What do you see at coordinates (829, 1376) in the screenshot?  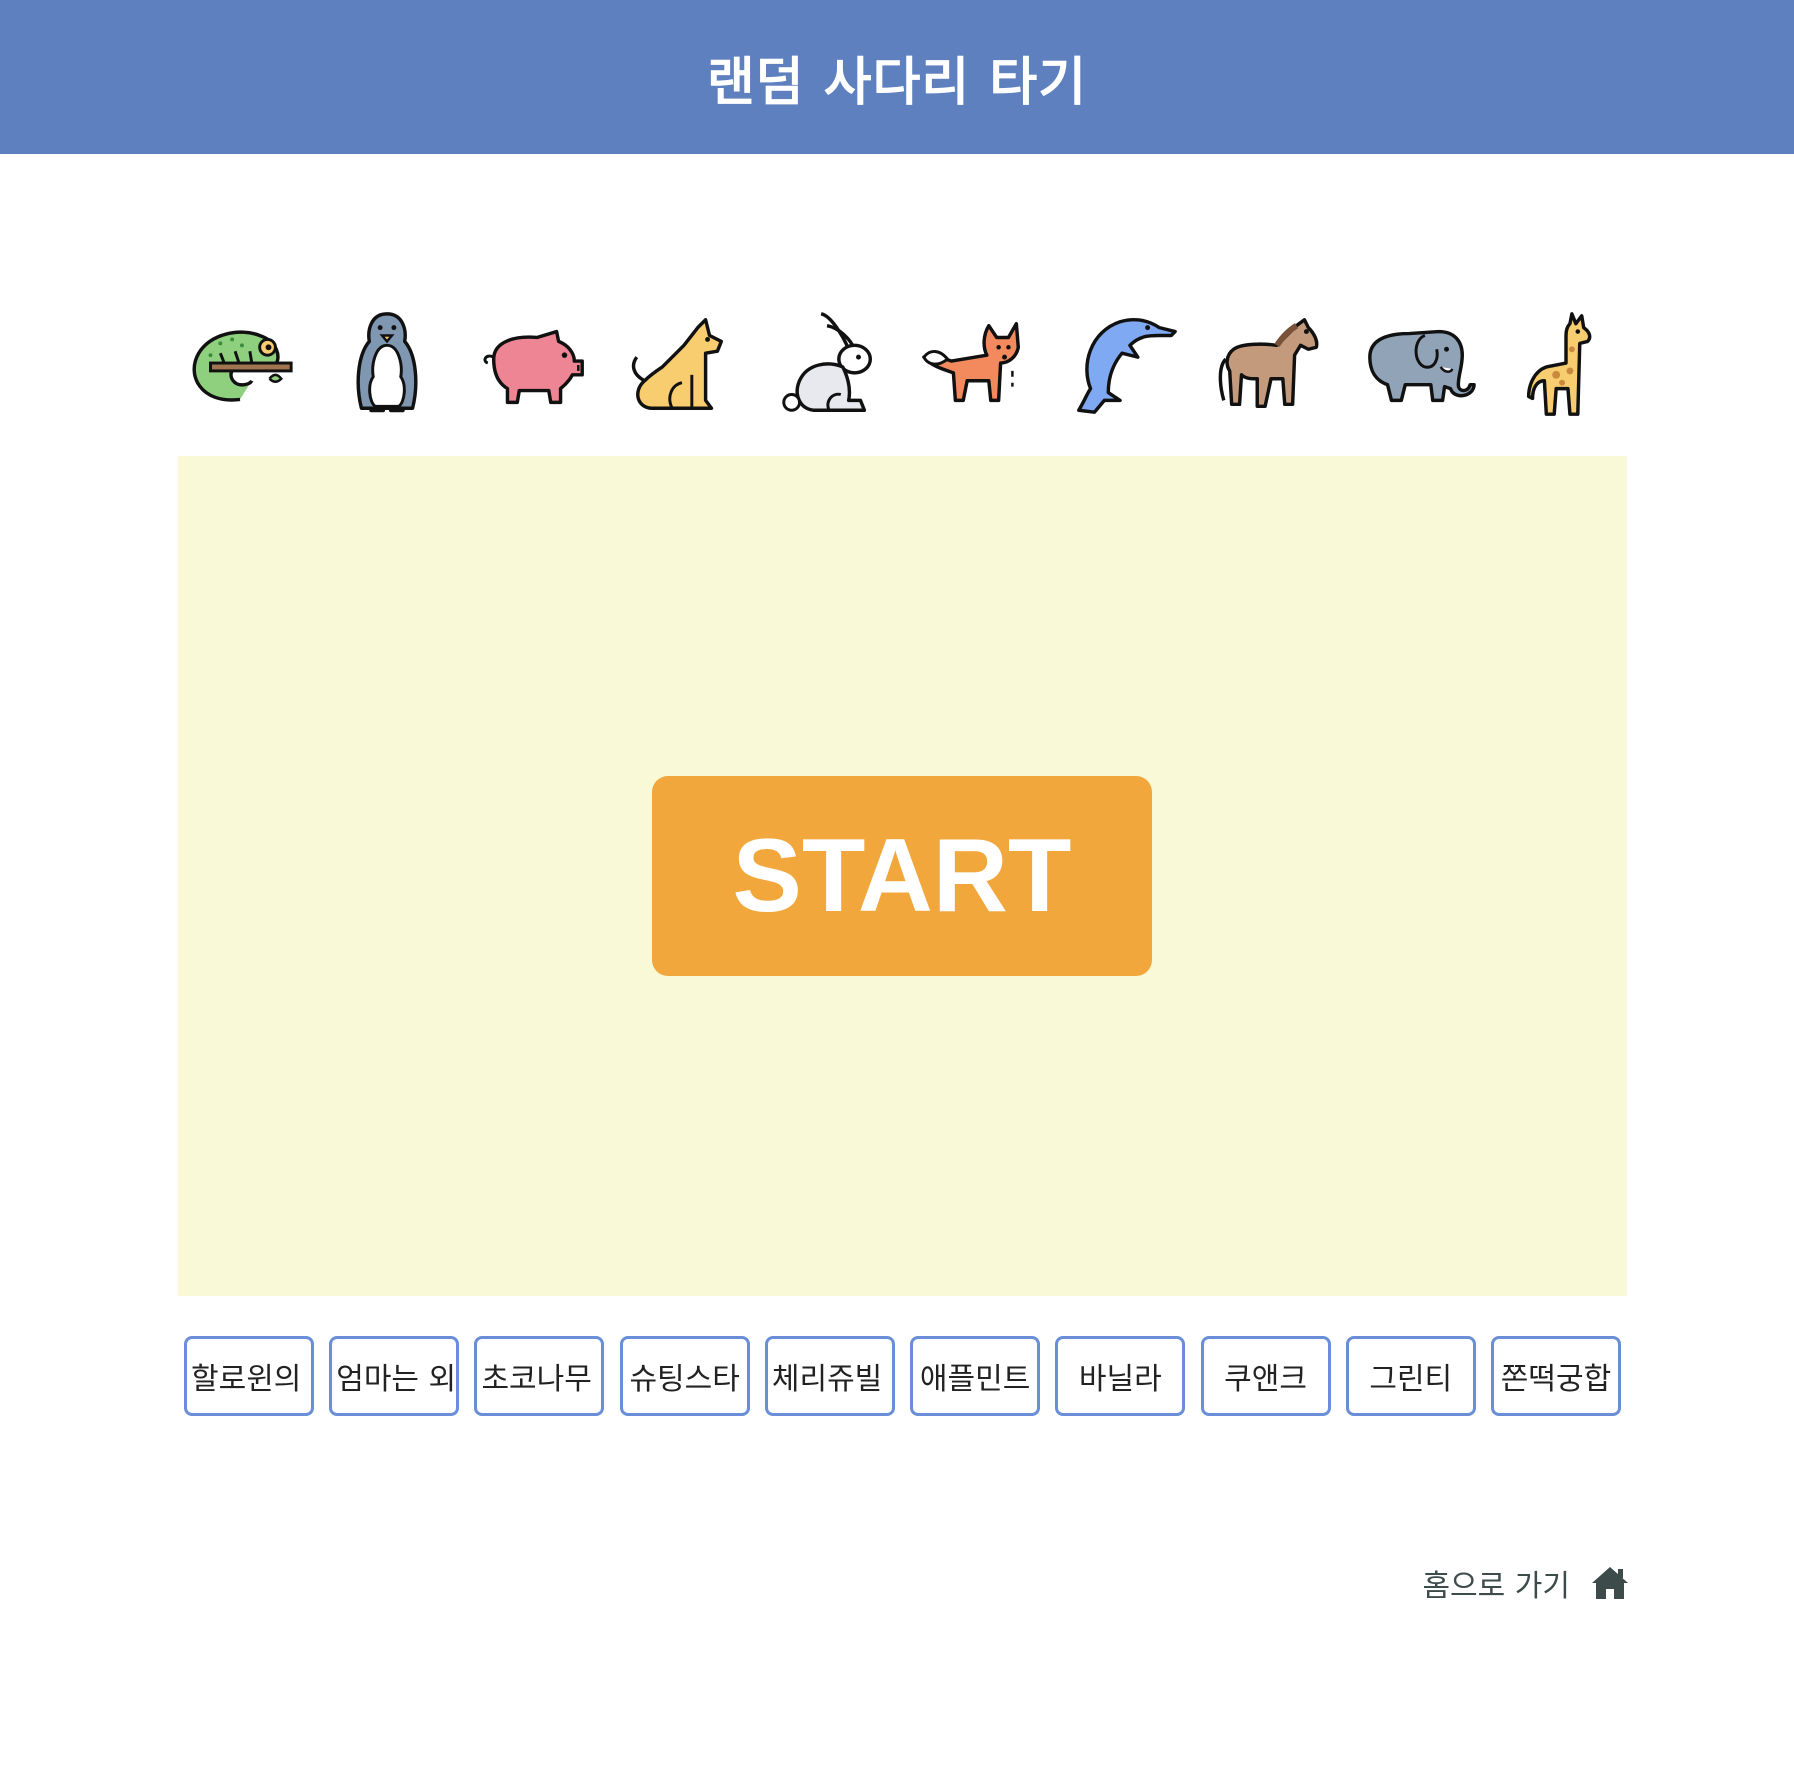 I see `result-box-5: 체리쥬빌` at bounding box center [829, 1376].